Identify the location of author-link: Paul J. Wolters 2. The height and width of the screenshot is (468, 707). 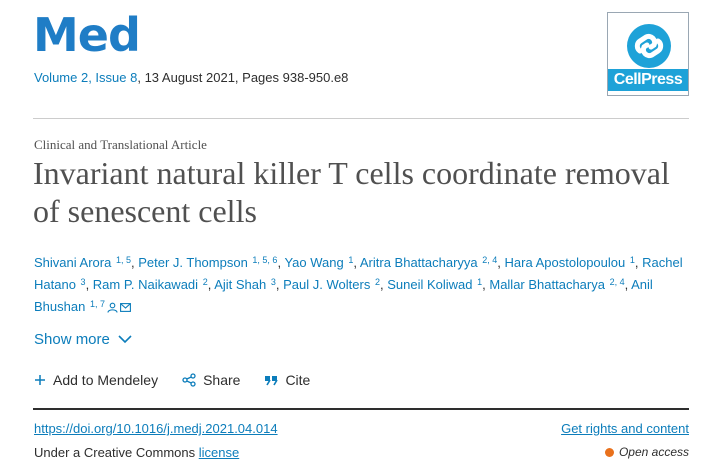
(331, 284).